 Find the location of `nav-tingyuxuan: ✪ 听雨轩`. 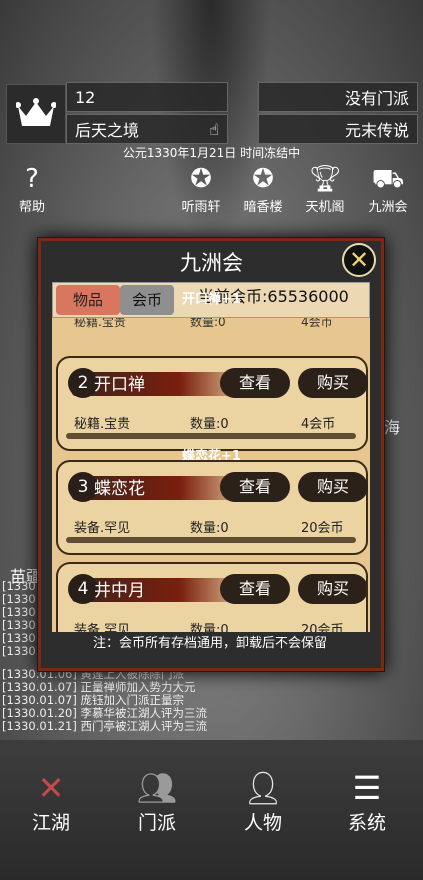

nav-tingyuxuan: ✪ 听雨轩 is located at coordinates (201, 189).